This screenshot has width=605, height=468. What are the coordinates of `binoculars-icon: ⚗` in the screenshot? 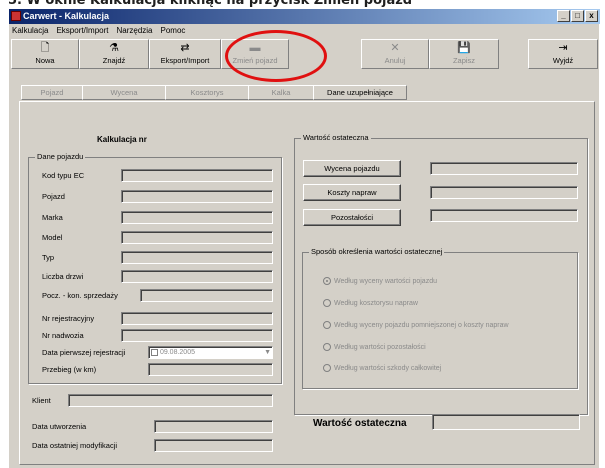 It's located at (114, 48).